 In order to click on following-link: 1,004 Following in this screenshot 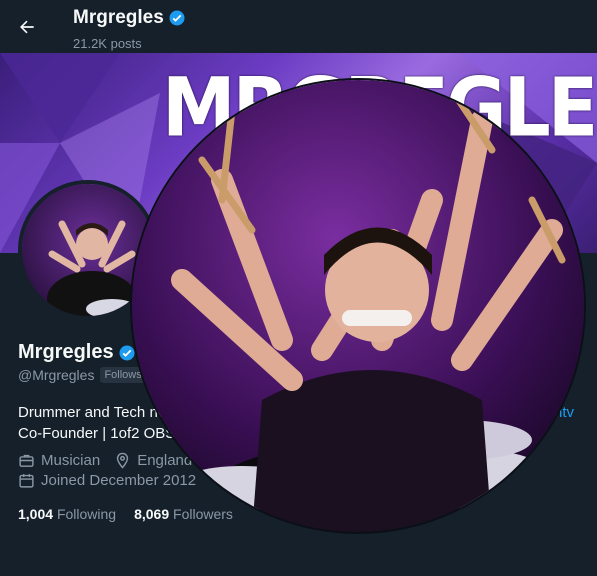, I will do `click(67, 514)`.